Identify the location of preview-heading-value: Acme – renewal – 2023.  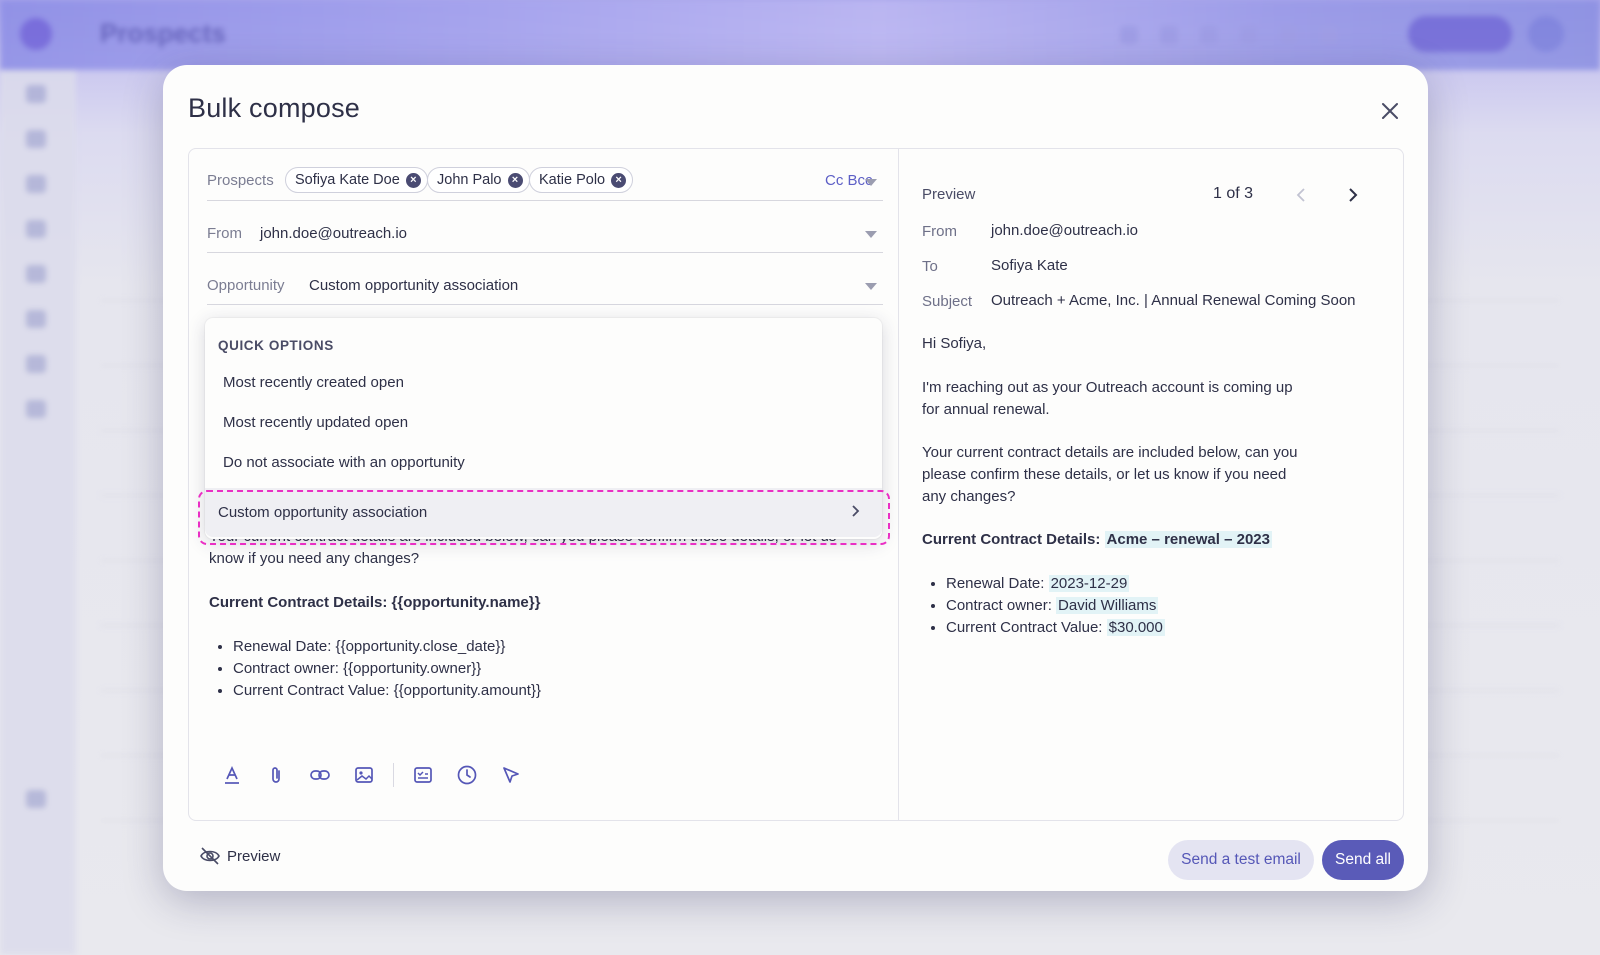
(1188, 539).